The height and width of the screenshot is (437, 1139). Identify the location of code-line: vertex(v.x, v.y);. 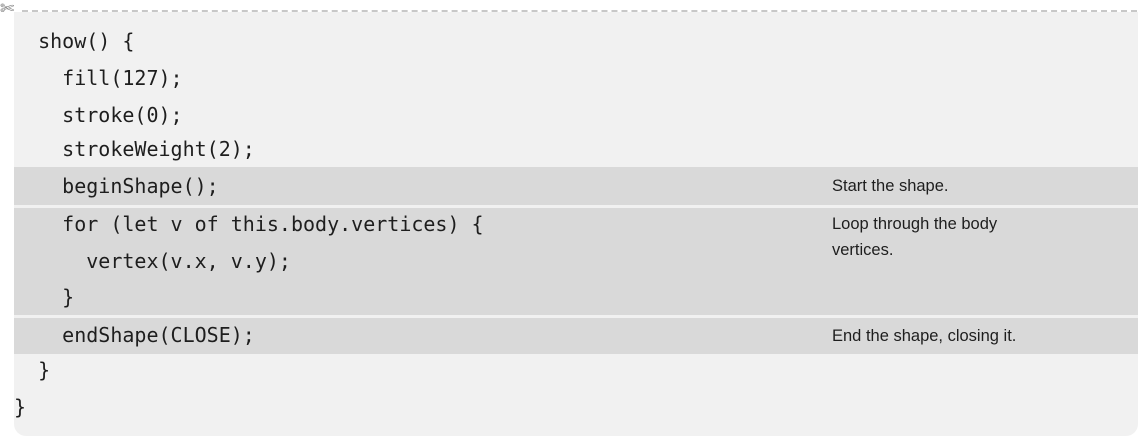
(152, 261).